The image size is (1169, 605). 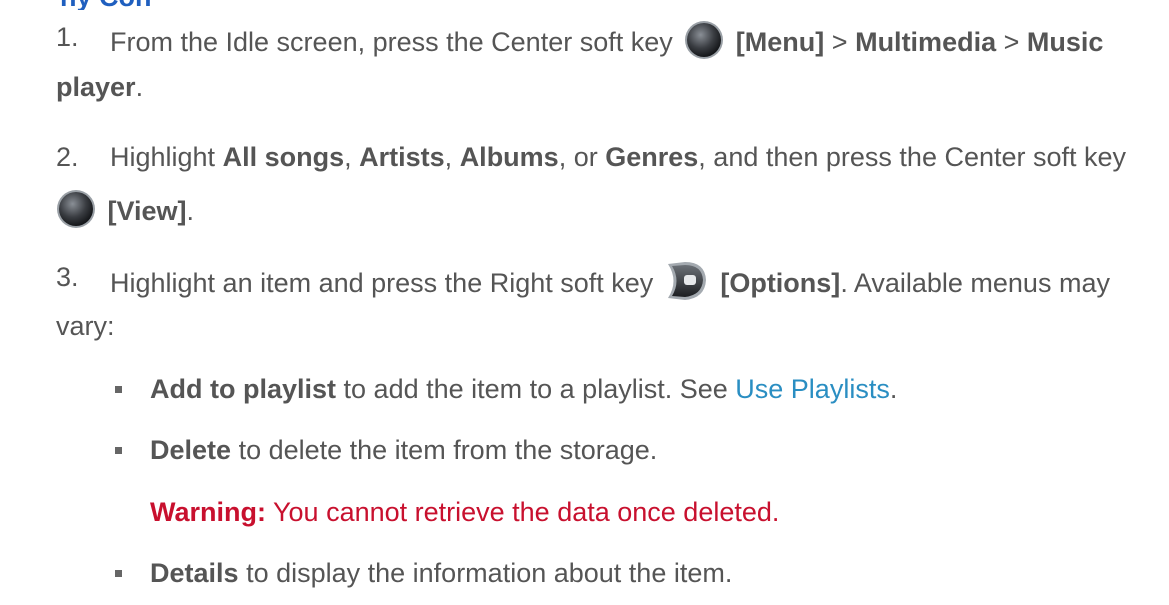 What do you see at coordinates (780, 42) in the screenshot?
I see `menu-key-label: [Menu]` at bounding box center [780, 42].